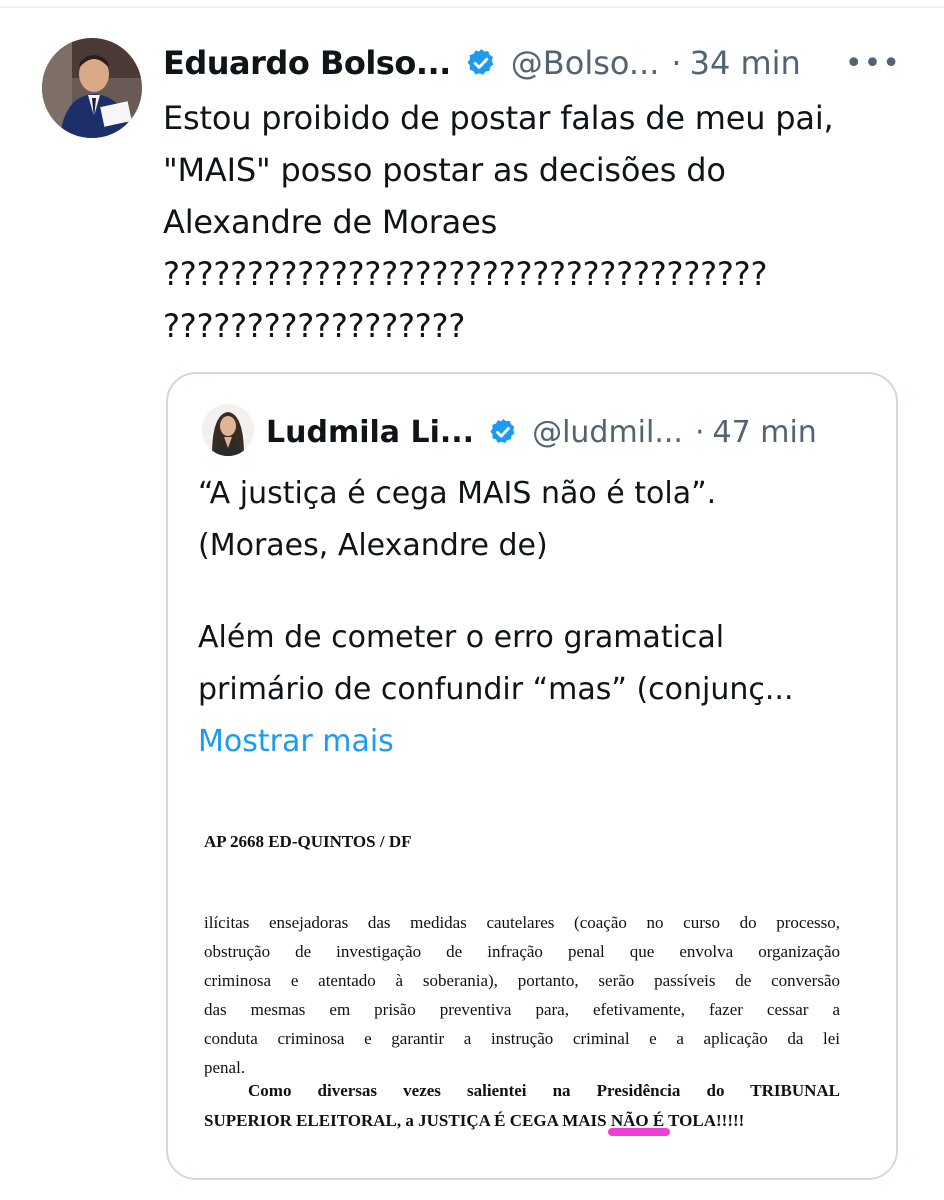 This screenshot has height=1200, width=944. Describe the element at coordinates (314, 326) in the screenshot. I see `tweet-text-line: ??????????????????` at that location.